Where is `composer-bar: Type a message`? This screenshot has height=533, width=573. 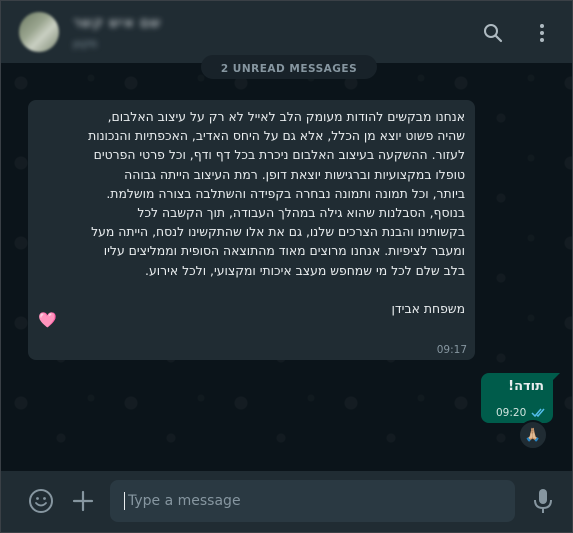 composer-bar: Type a message is located at coordinates (286, 501).